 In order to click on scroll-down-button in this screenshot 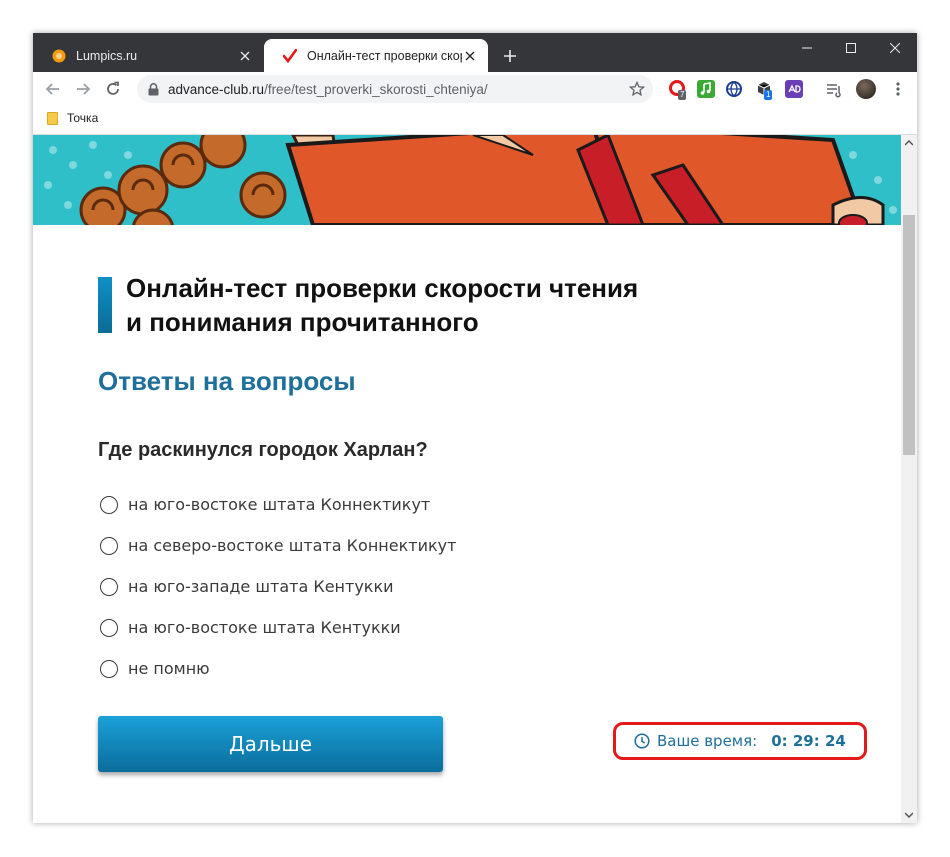, I will do `click(909, 815)`.